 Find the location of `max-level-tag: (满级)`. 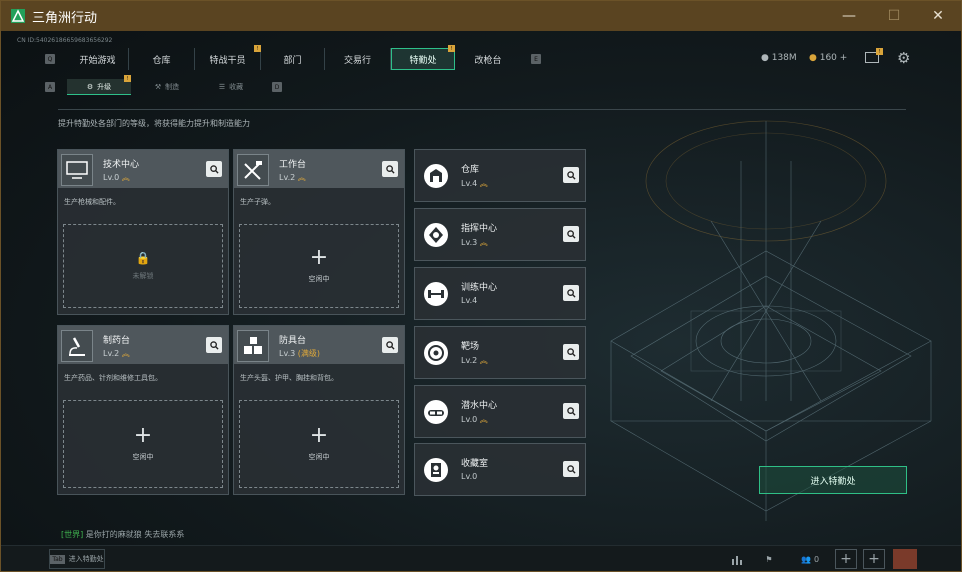

max-level-tag: (满级) is located at coordinates (308, 353).